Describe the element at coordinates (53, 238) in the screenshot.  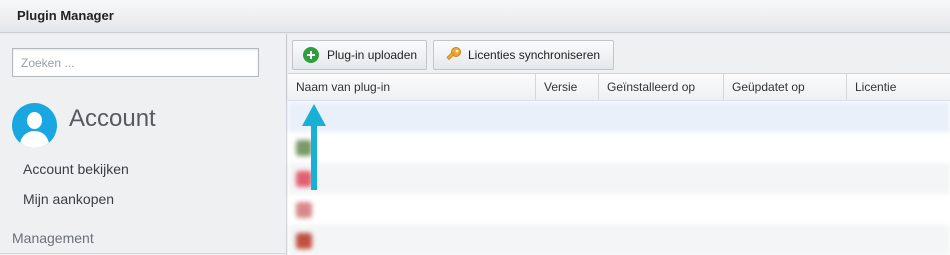
I see `sidebar-section-management: Management` at that location.